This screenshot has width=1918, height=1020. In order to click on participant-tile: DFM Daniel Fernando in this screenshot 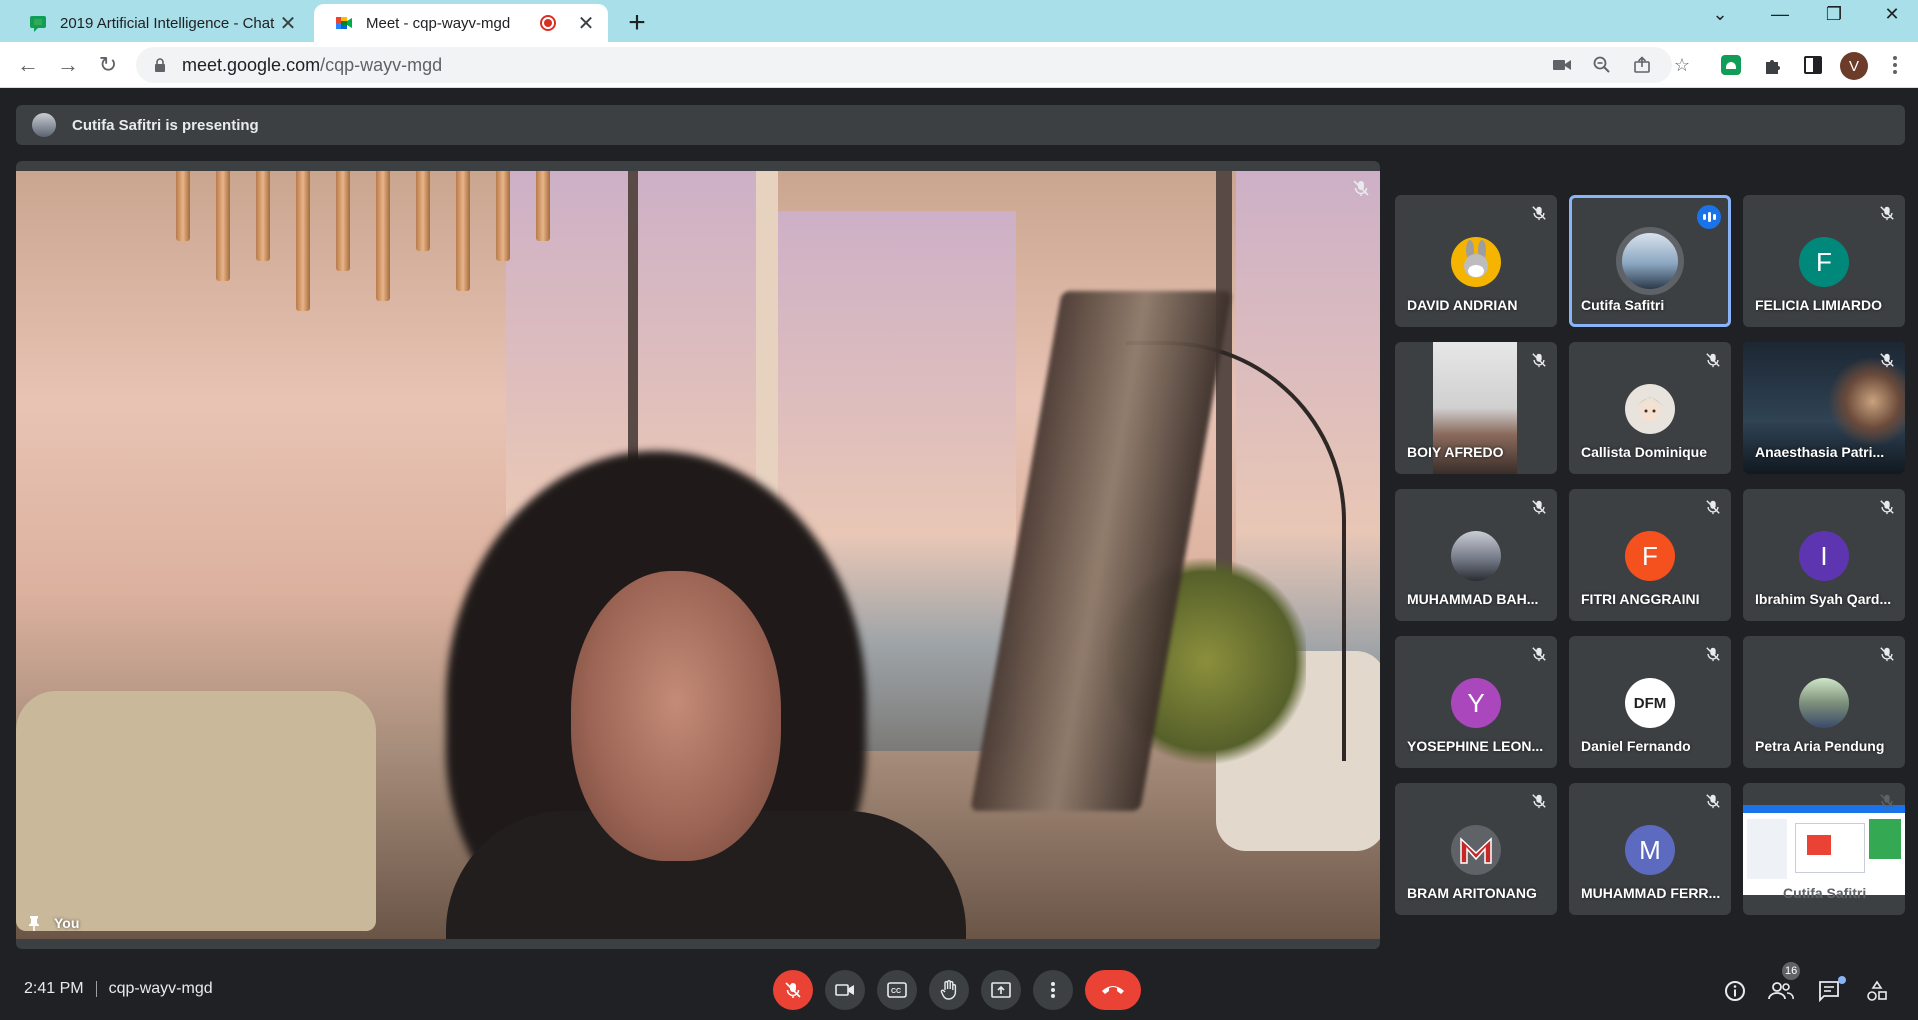, I will do `click(1650, 702)`.